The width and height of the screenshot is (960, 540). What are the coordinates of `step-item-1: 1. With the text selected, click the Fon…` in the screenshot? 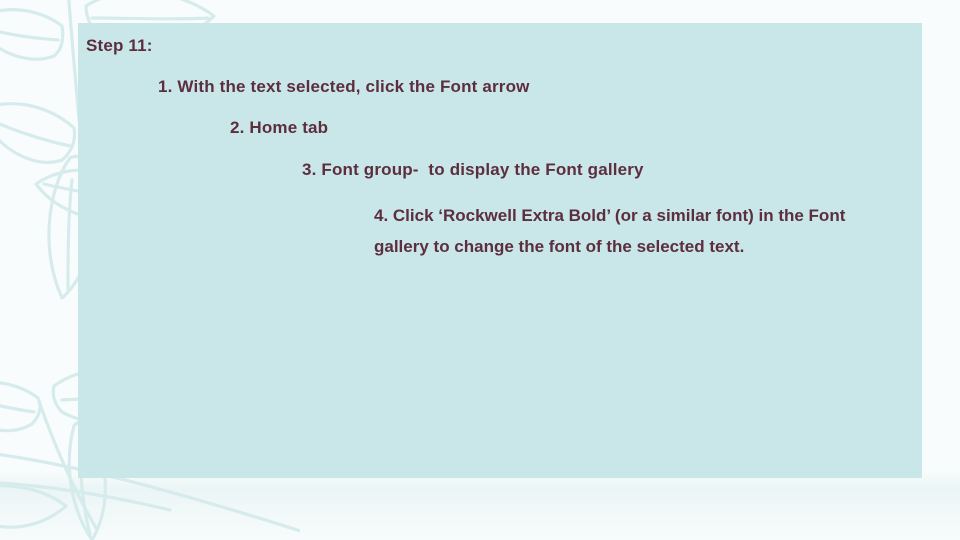 It's located at (344, 86).